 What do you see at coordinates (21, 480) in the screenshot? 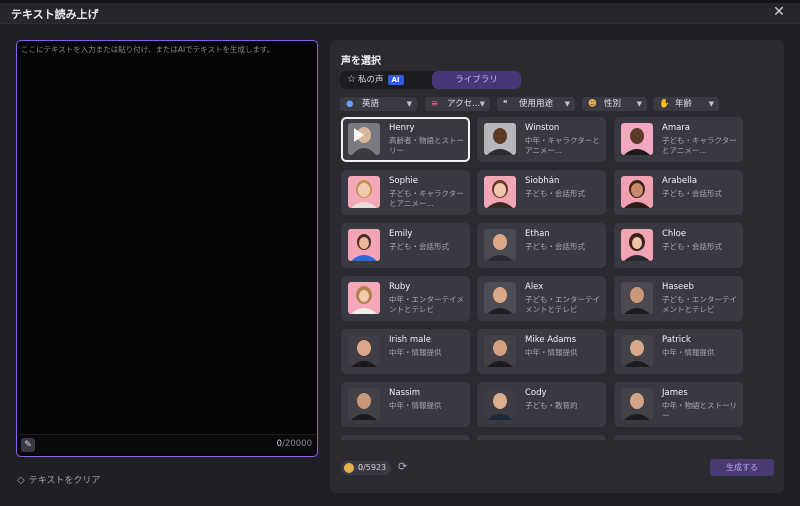
I see `eraser-icon: ◇` at bounding box center [21, 480].